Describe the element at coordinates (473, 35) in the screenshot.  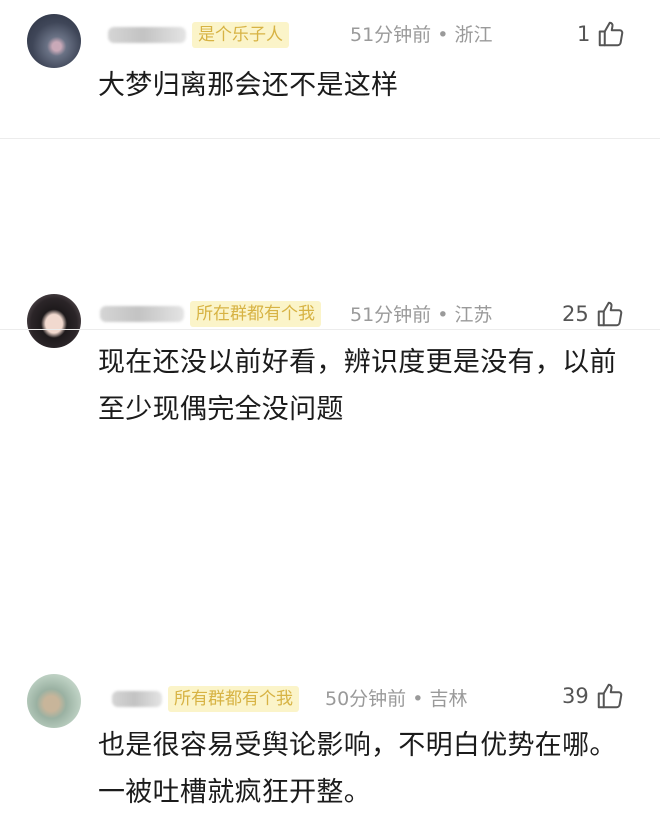
I see `comment-location: 浙江` at that location.